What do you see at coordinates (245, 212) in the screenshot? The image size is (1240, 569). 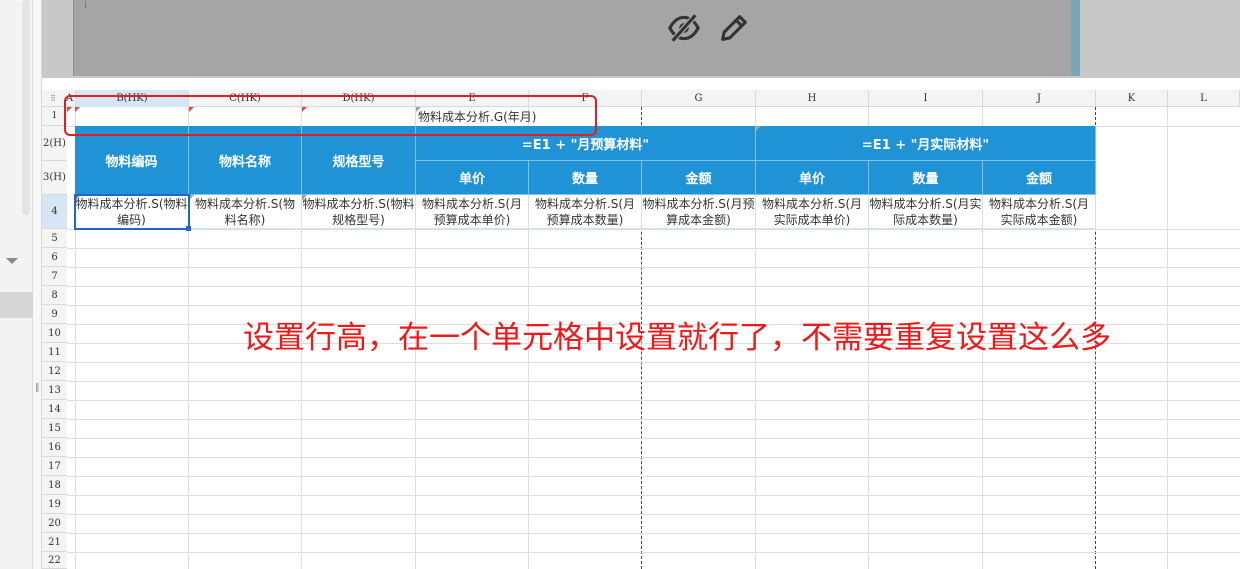 I see `cell-c4: 物料成本分析.S(物料名称)` at bounding box center [245, 212].